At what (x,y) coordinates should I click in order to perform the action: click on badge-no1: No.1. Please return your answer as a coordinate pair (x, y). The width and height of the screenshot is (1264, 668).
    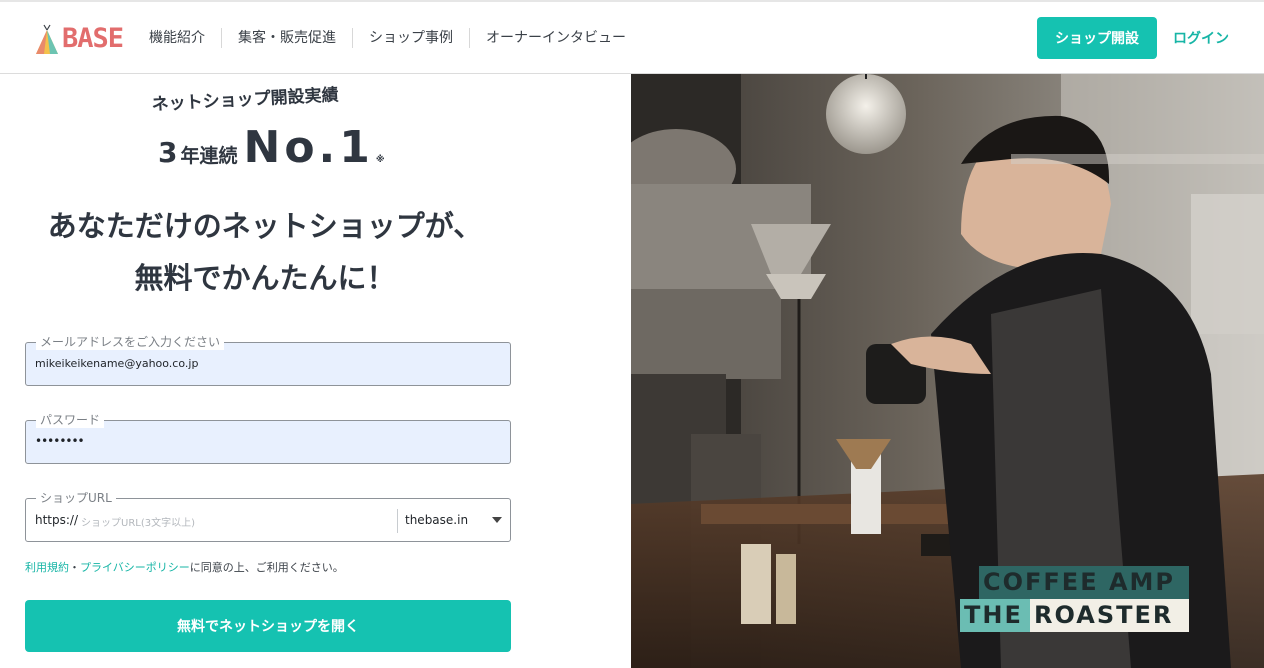
    Looking at the image, I should click on (308, 147).